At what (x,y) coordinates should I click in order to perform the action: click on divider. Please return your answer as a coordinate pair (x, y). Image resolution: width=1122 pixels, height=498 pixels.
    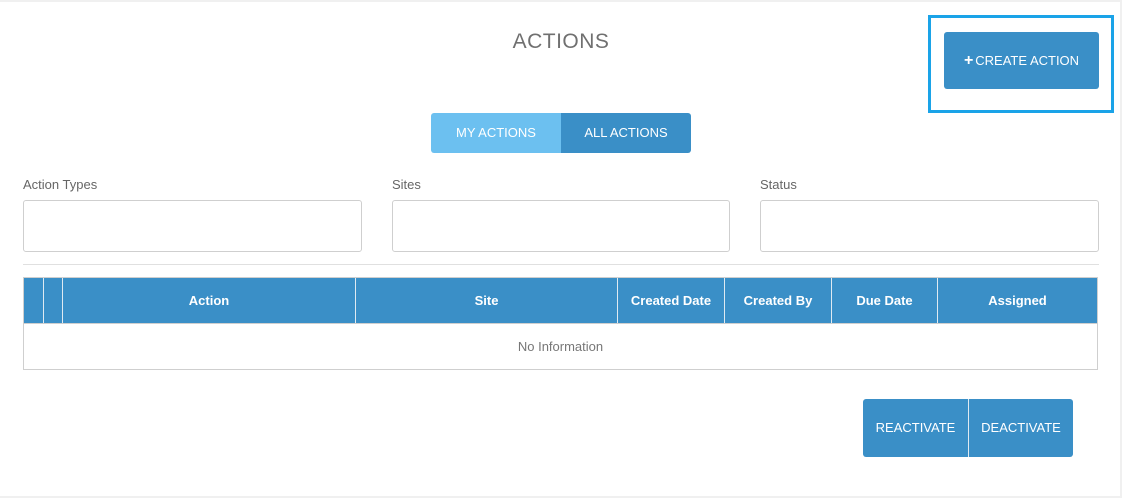
    Looking at the image, I should click on (561, 264).